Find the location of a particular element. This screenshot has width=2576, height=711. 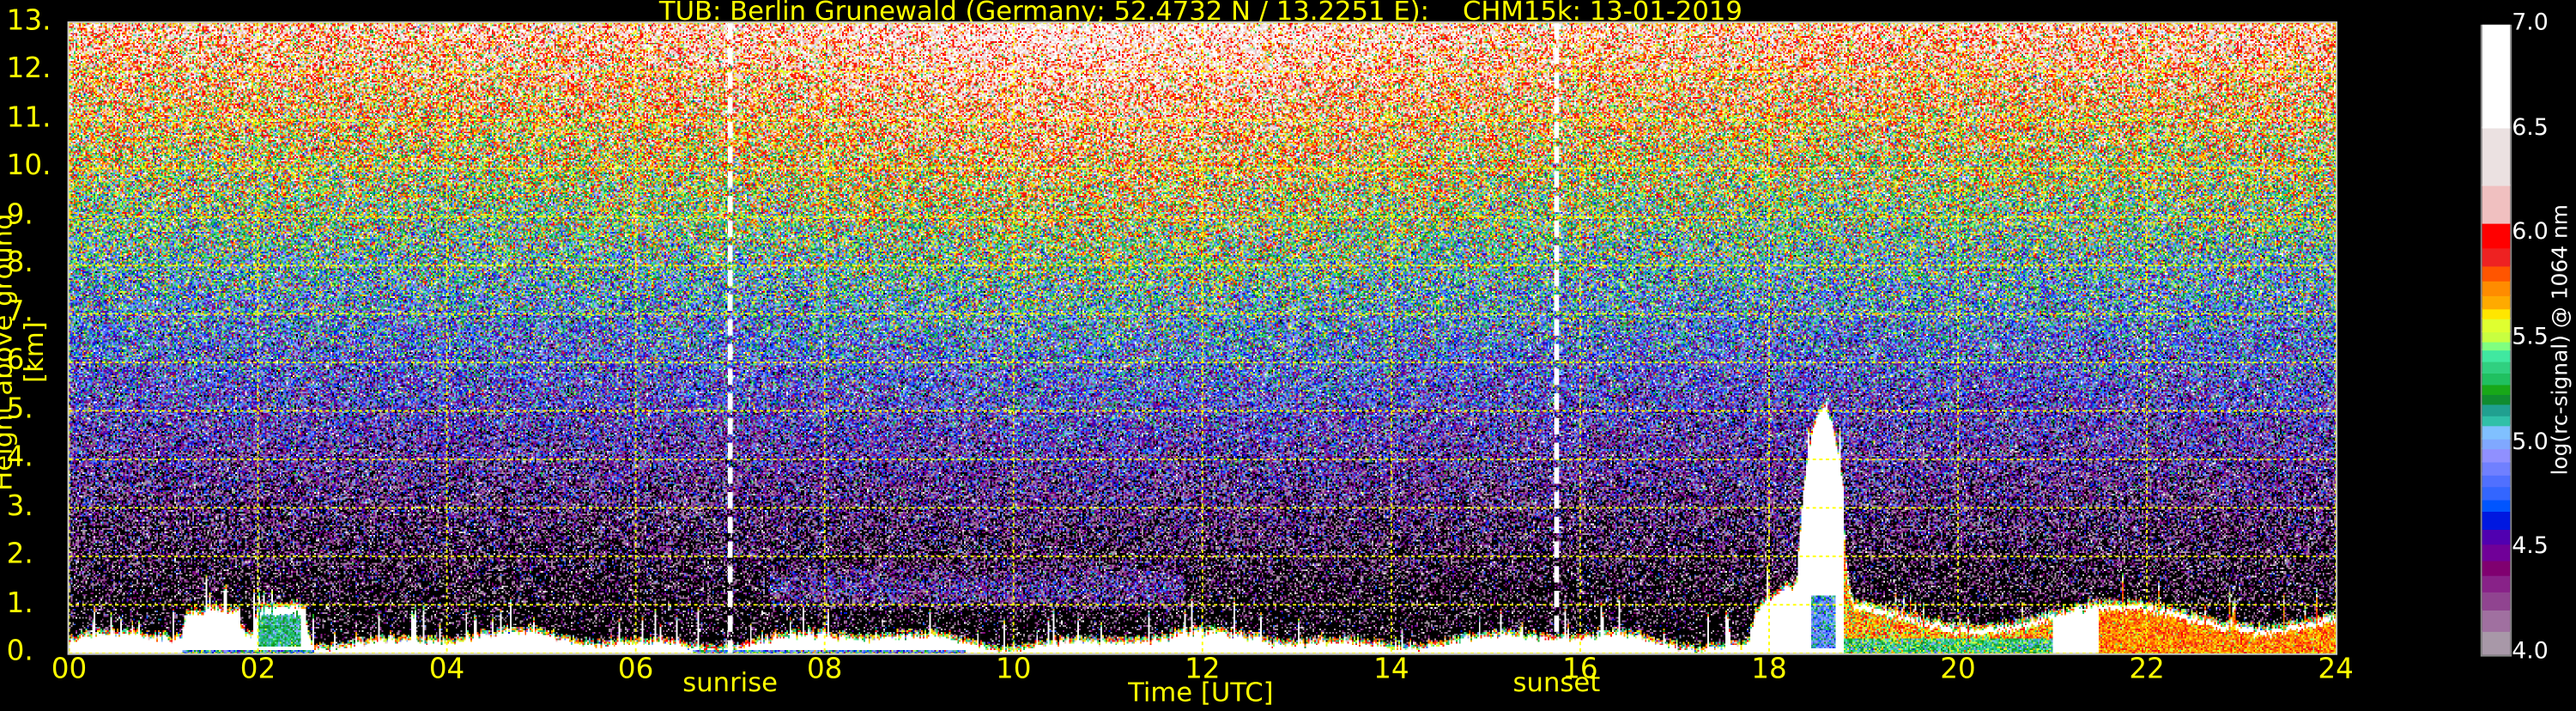

event-label-sunrise: sunrise is located at coordinates (730, 682).